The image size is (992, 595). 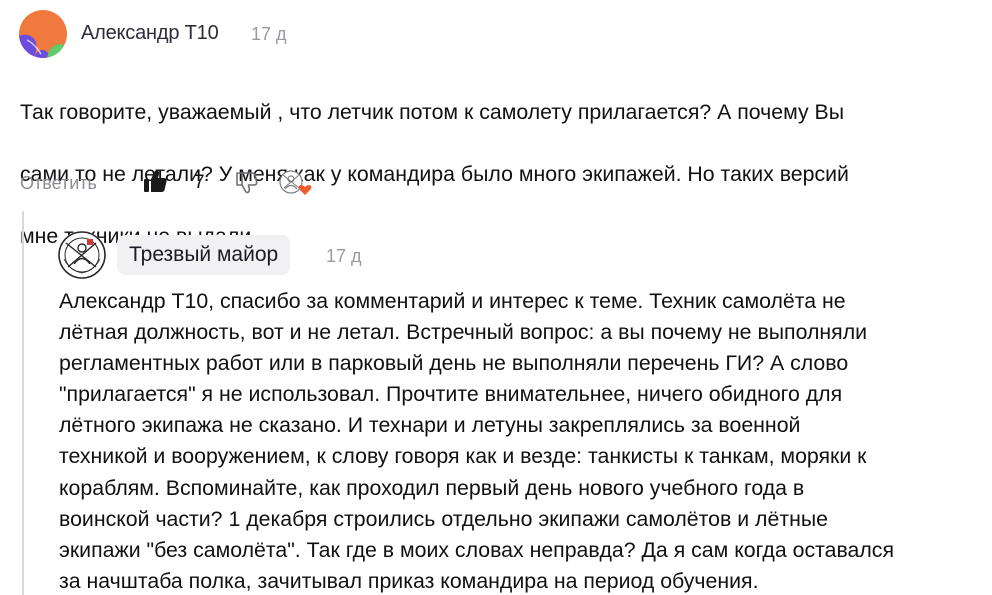 What do you see at coordinates (296, 183) in the screenshot?
I see `author-heart-icon` at bounding box center [296, 183].